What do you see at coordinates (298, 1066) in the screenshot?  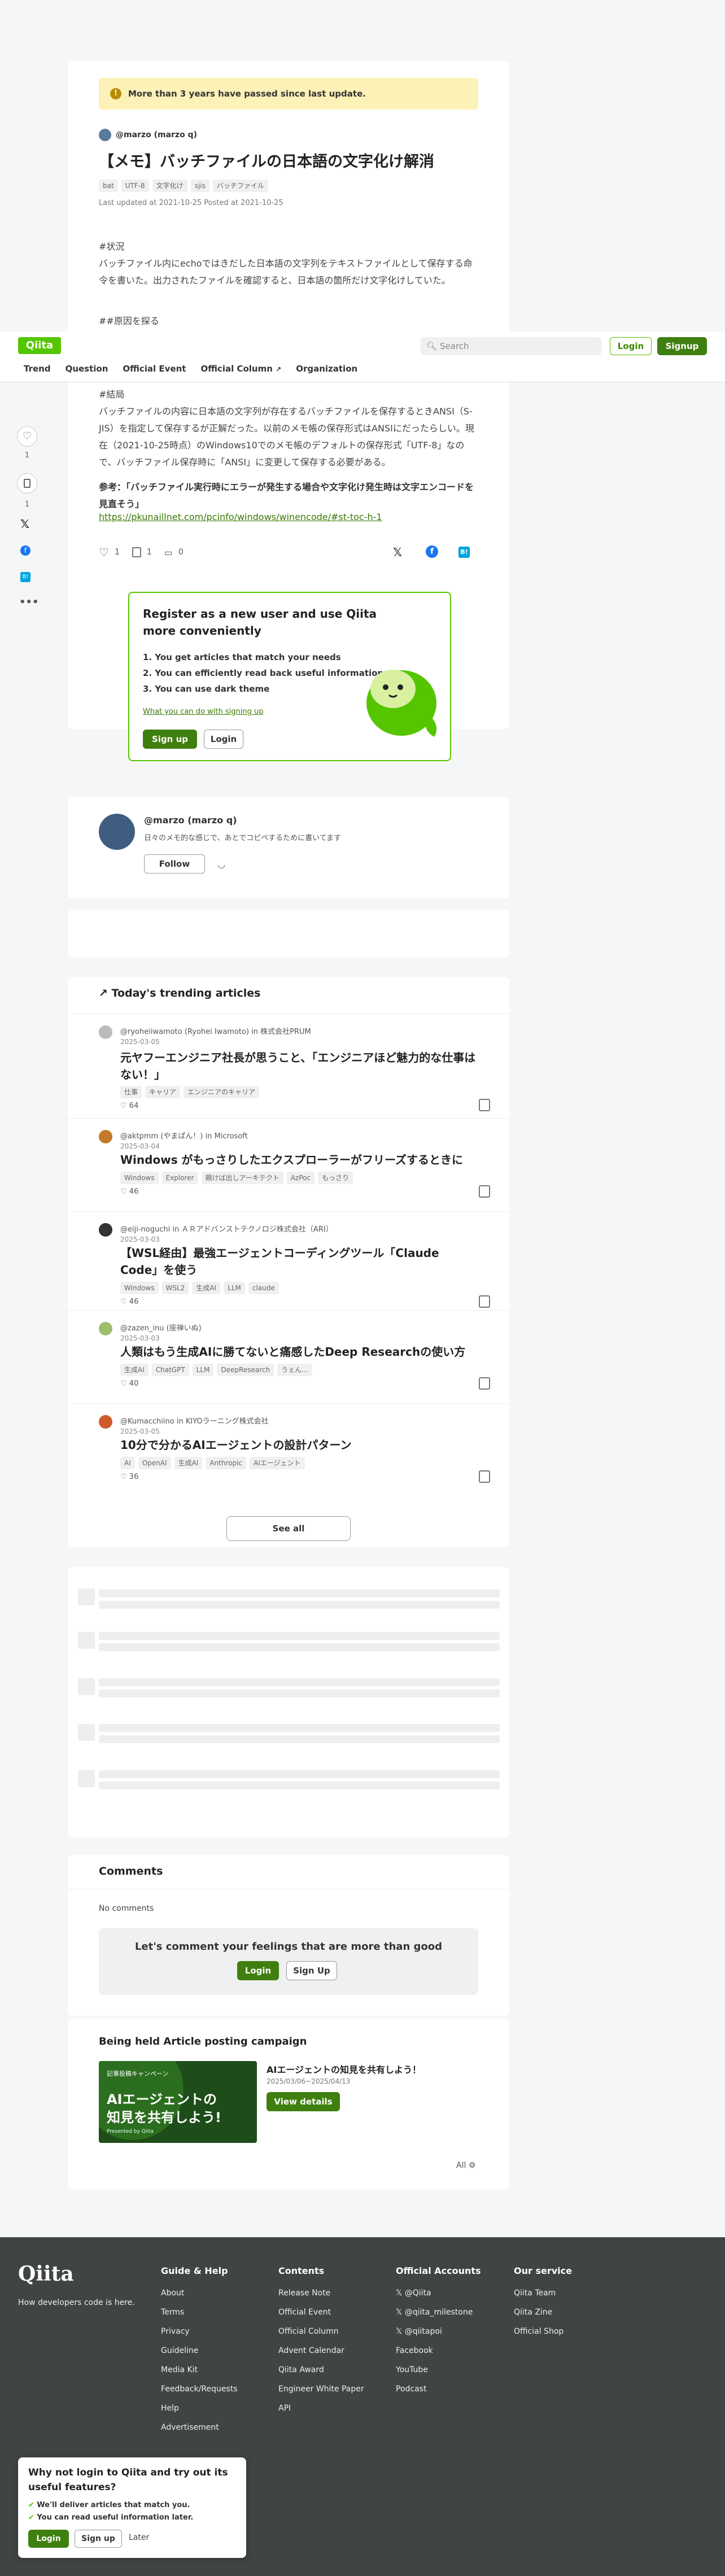 I see `trending-article-title: 元ヤフーエンジニア社長が思うこと、「エンジニアほど魅力的な仕事はない！」` at bounding box center [298, 1066].